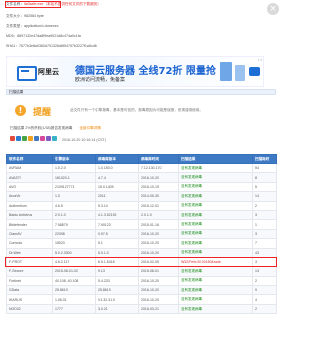  What do you see at coordinates (141, 290) in the screenshot?
I see `table-row: GData 25.8619 25.8619 2016-10-20 没有发现病毒 9` at bounding box center [141, 290].